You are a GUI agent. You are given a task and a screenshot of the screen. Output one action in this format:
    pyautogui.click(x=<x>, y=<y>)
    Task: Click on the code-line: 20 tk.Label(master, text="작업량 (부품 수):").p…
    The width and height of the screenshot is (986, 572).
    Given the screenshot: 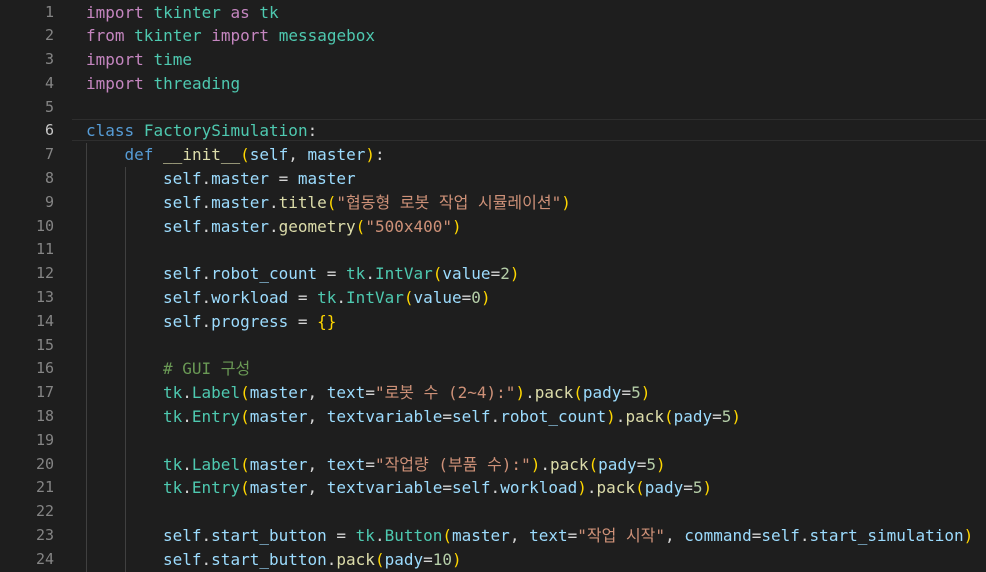 What is the action you would take?
    pyautogui.click(x=493, y=464)
    